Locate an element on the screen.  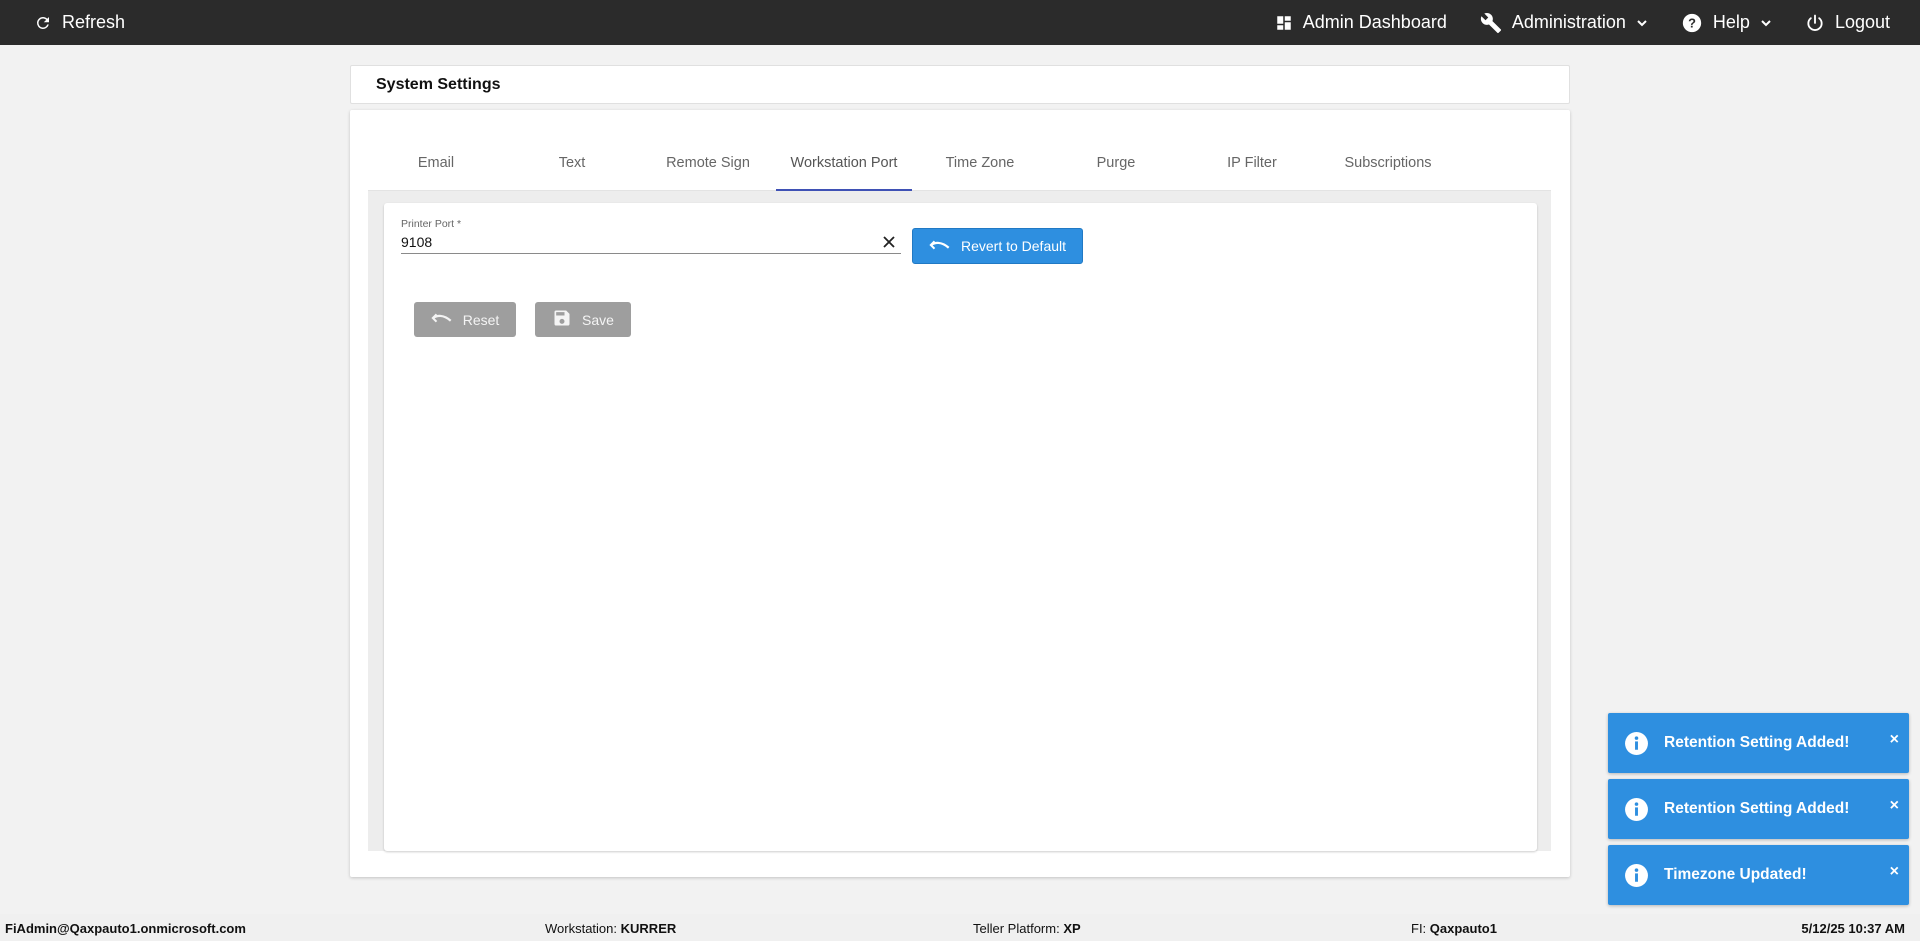
logout-button: Logout is located at coordinates (1847, 22).